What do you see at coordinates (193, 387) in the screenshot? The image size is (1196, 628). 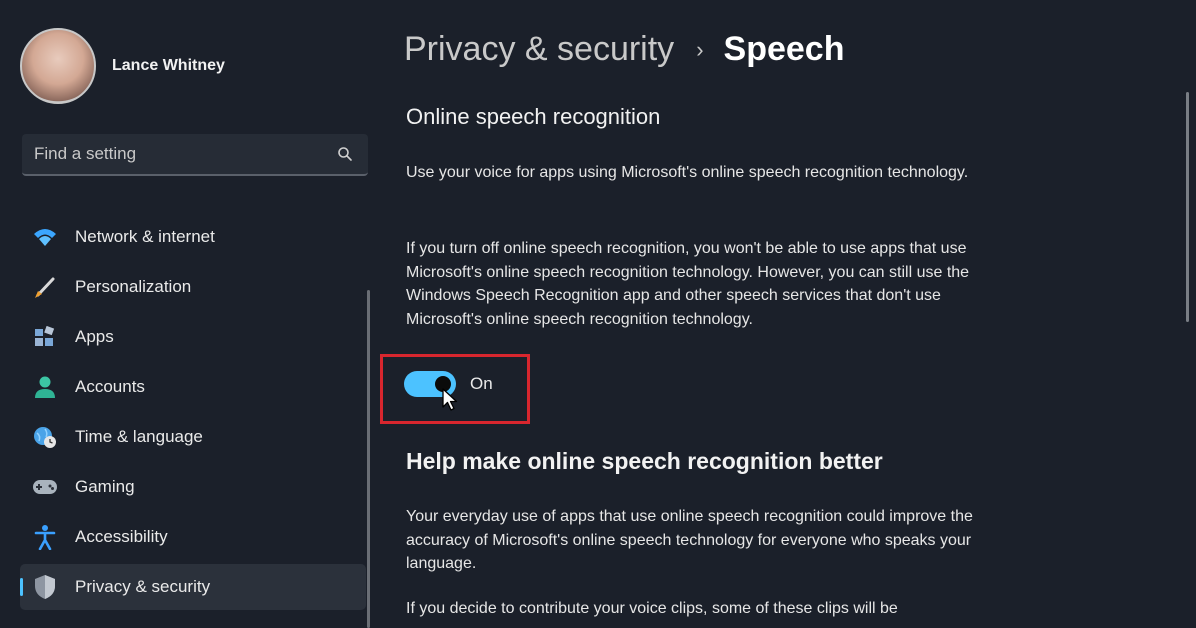 I see `sidebar-item-accounts: Accounts` at bounding box center [193, 387].